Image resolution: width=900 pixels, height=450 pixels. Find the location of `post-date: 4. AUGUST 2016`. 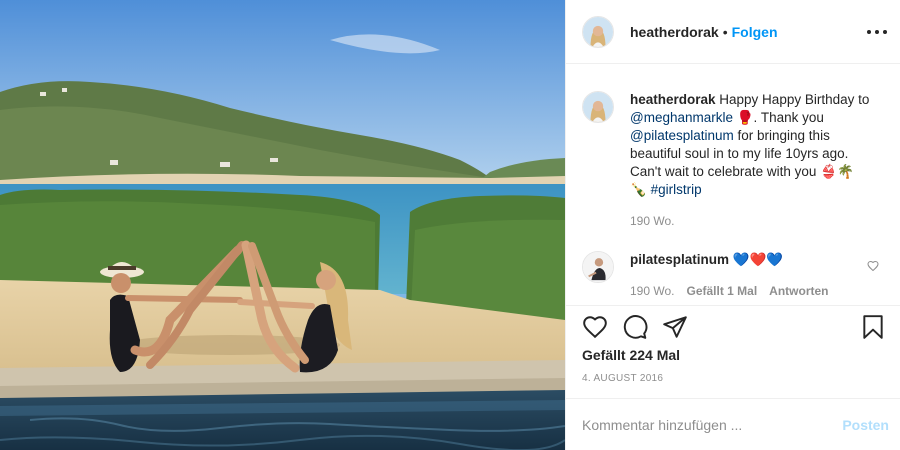

post-date: 4. AUGUST 2016 is located at coordinates (622, 378).